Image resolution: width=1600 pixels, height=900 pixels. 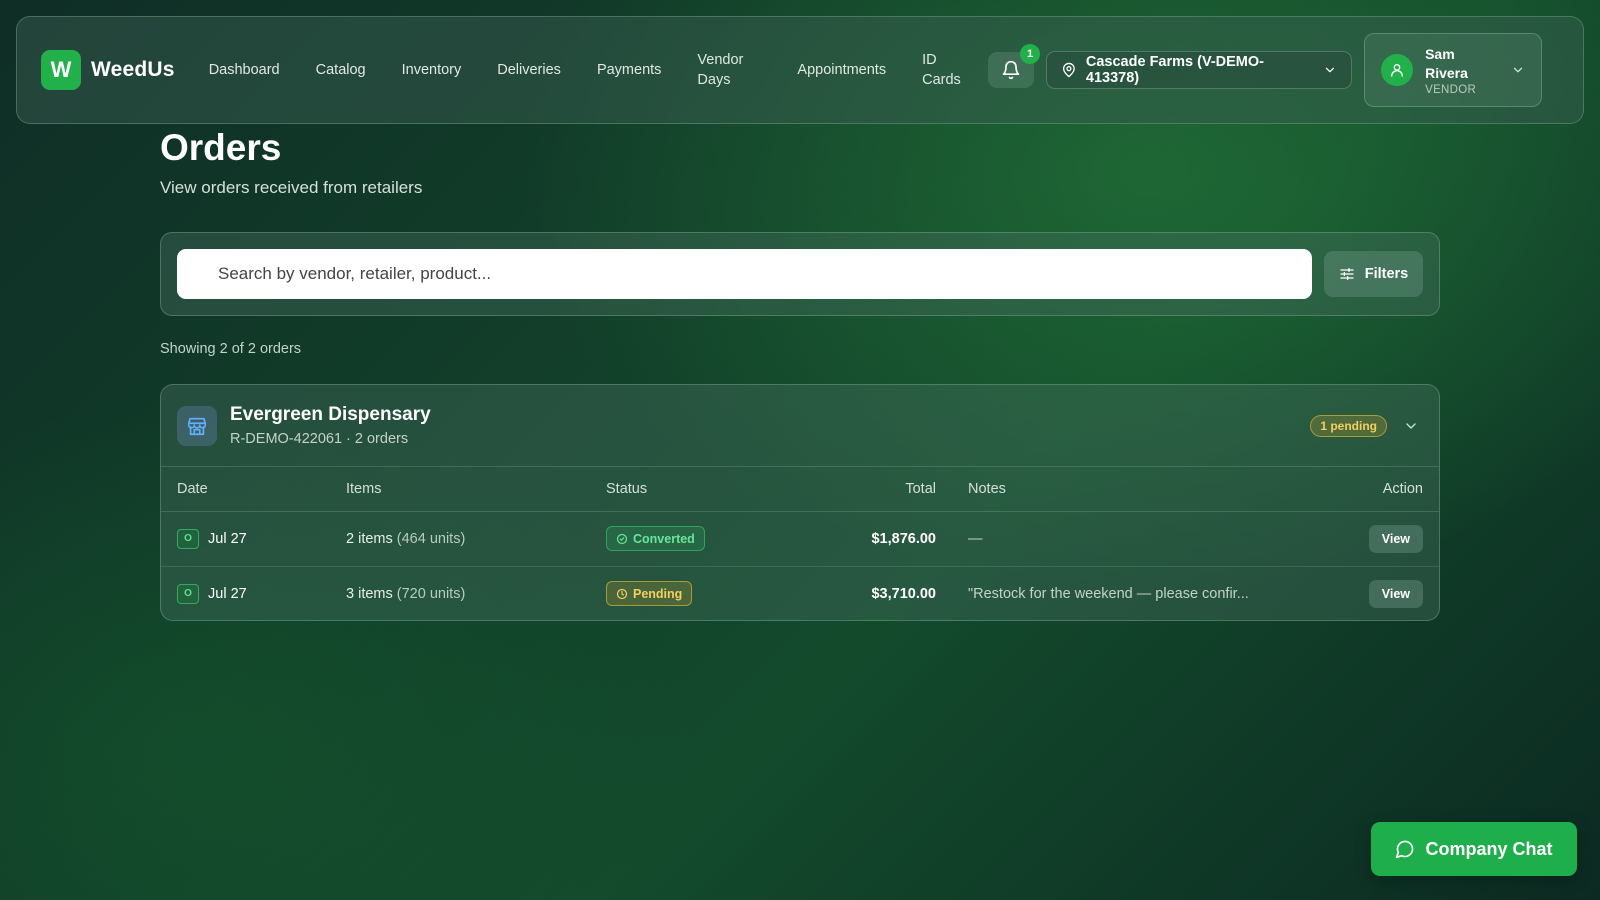 I want to click on location-selector: Cascade Farms (V-DEMO-413378), so click(x=1199, y=70).